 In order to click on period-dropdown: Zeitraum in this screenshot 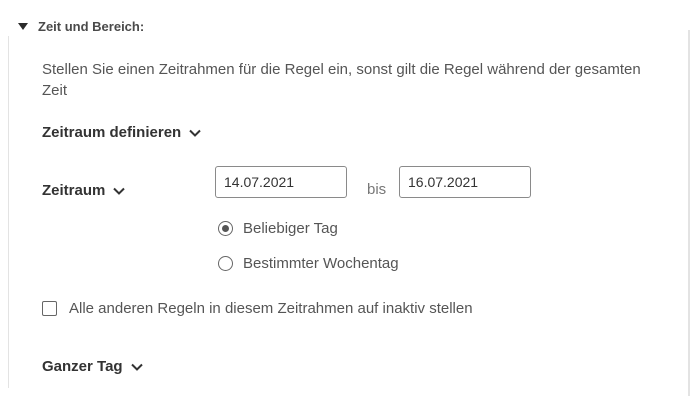, I will do `click(84, 190)`.